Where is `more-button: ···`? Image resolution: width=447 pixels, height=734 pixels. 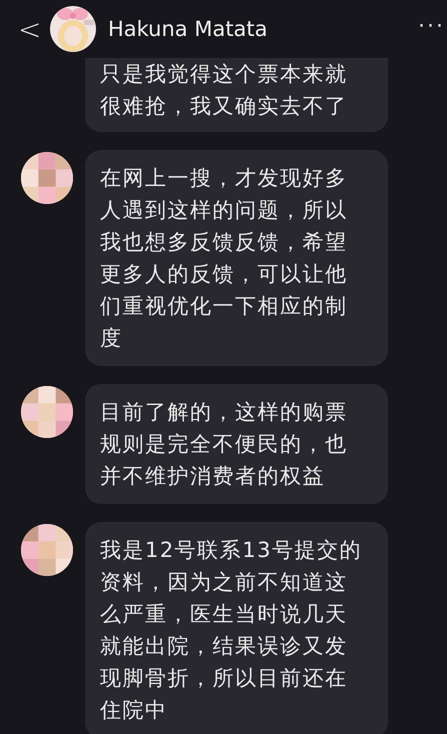
more-button: ··· is located at coordinates (431, 26).